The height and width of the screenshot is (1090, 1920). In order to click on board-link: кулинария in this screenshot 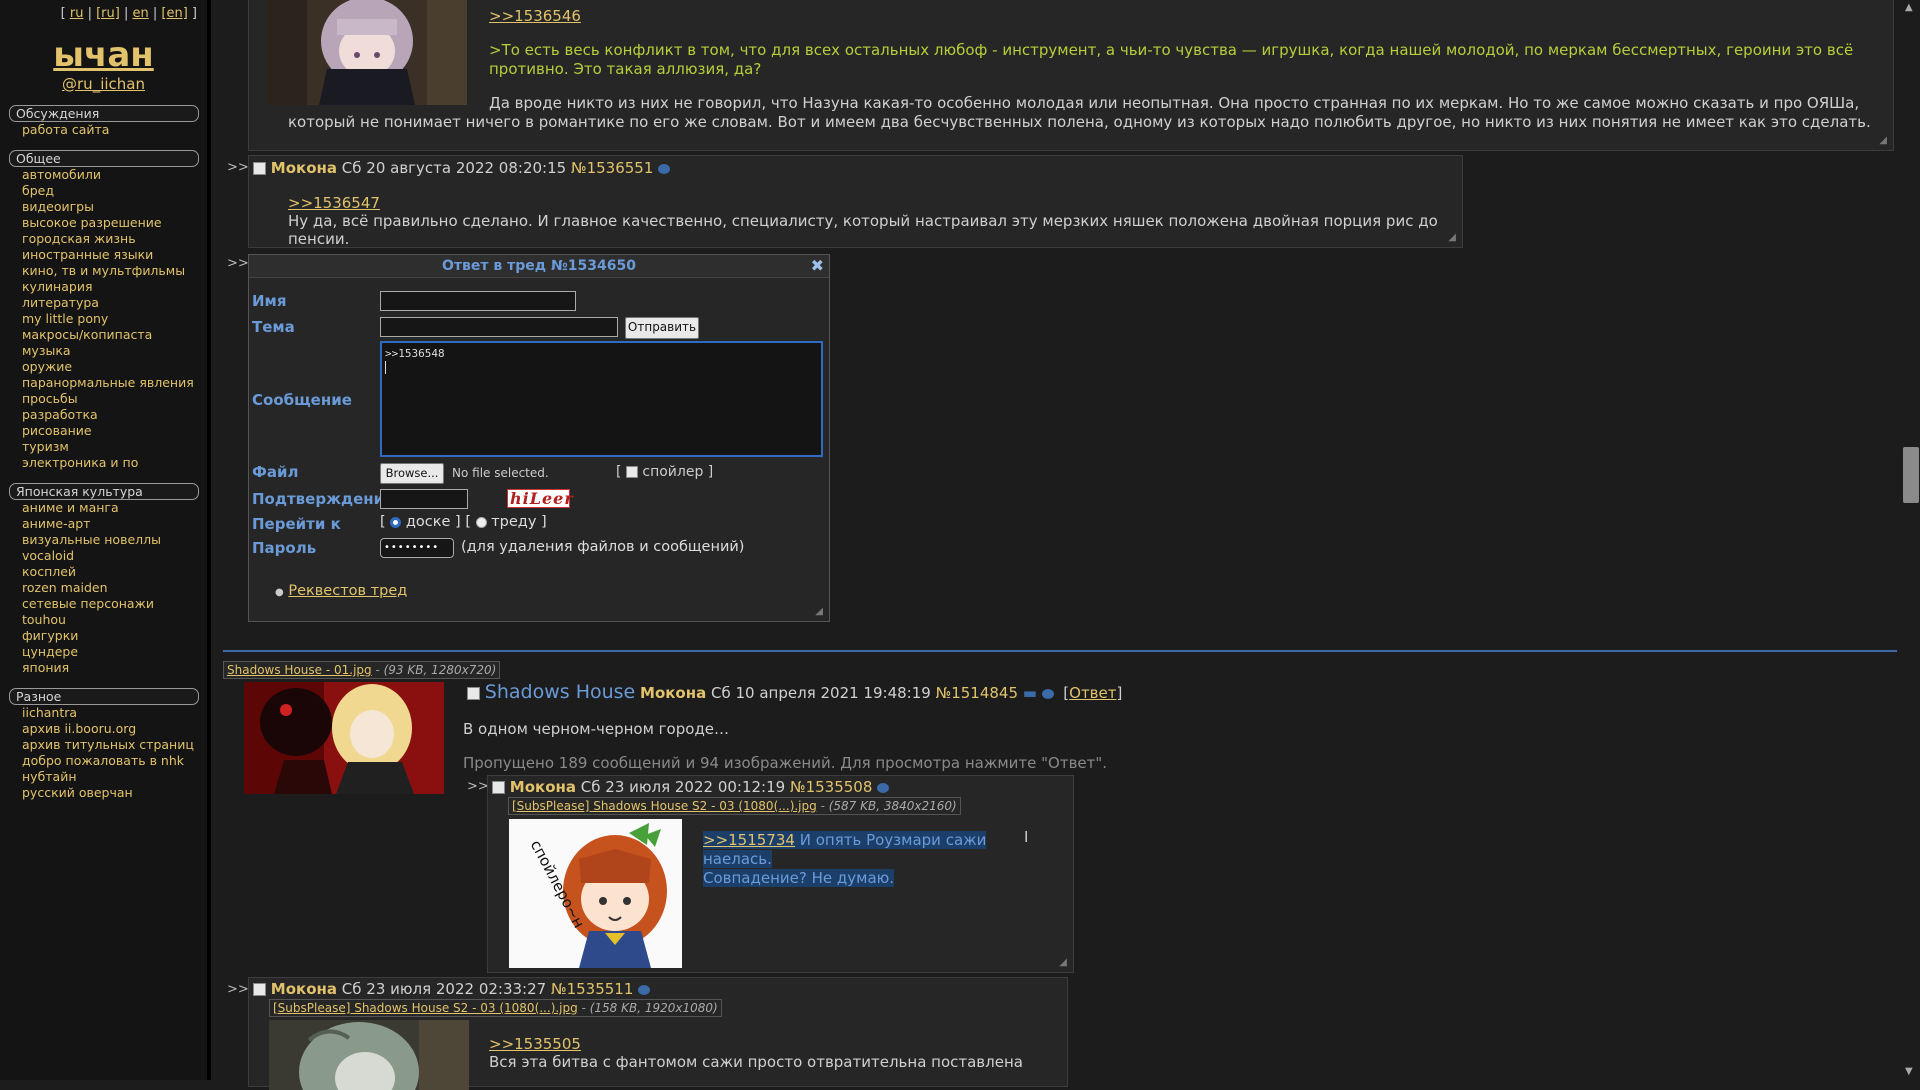, I will do `click(57, 286)`.